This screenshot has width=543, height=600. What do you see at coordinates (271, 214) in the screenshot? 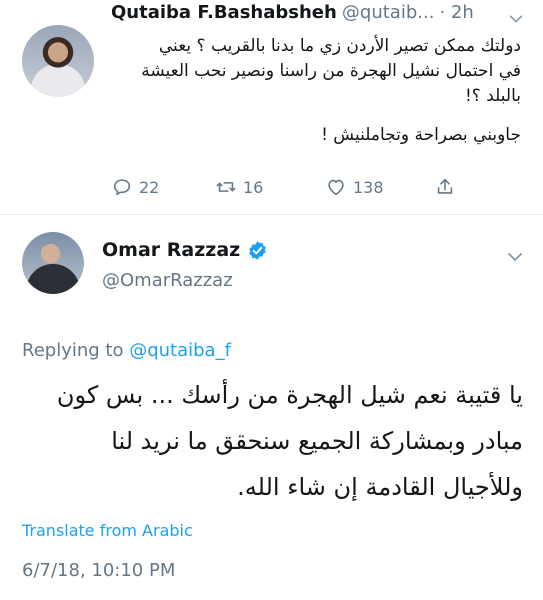
I see `divider` at bounding box center [271, 214].